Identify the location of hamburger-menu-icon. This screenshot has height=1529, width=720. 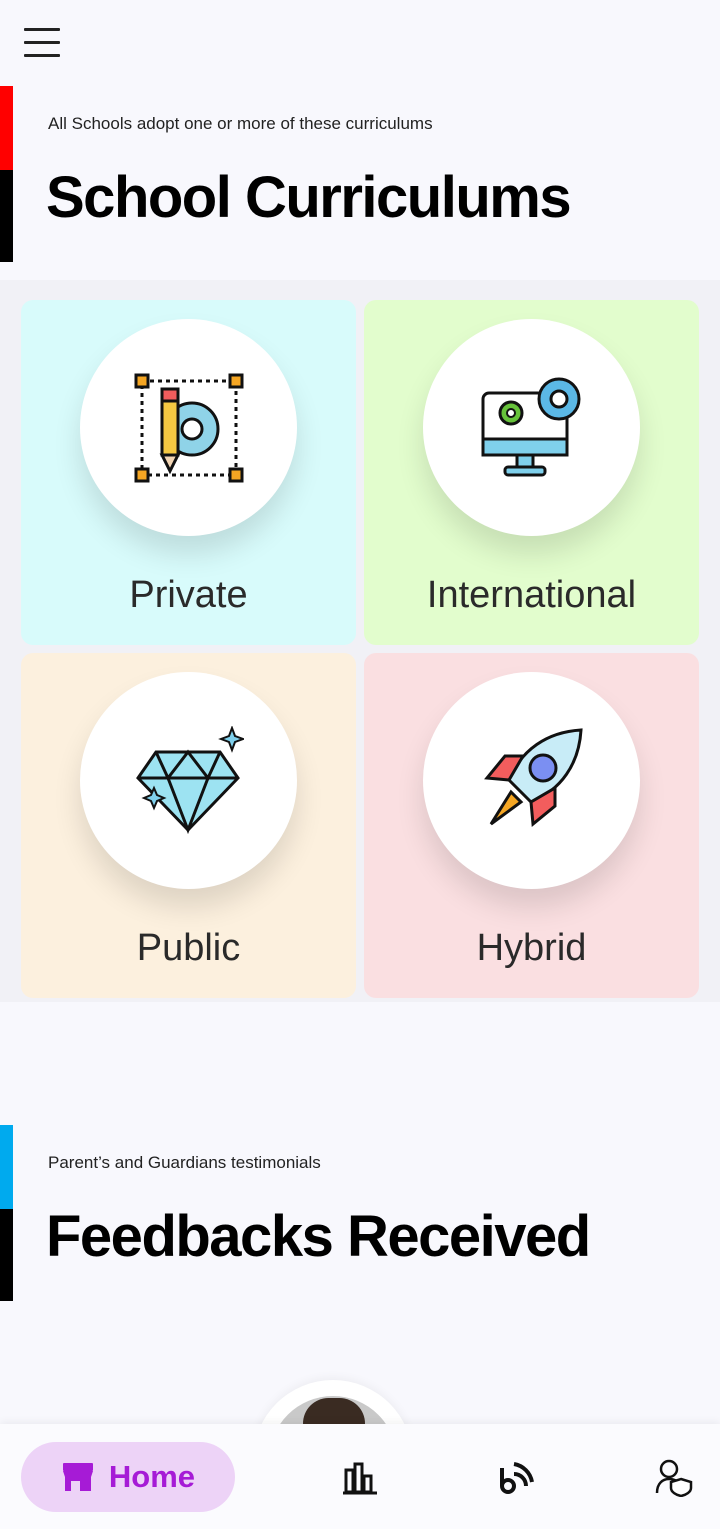
(42, 43).